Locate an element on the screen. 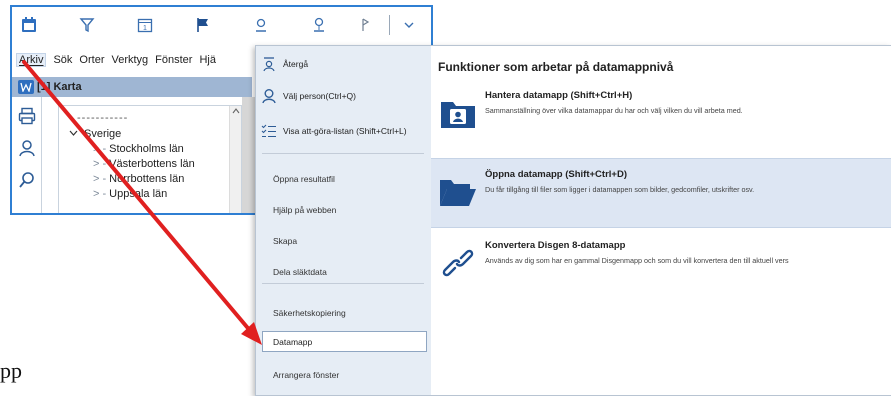 The height and width of the screenshot is (396, 891). nav-item-oppna-resultatfil: Öppna resultatfil is located at coordinates (304, 179).